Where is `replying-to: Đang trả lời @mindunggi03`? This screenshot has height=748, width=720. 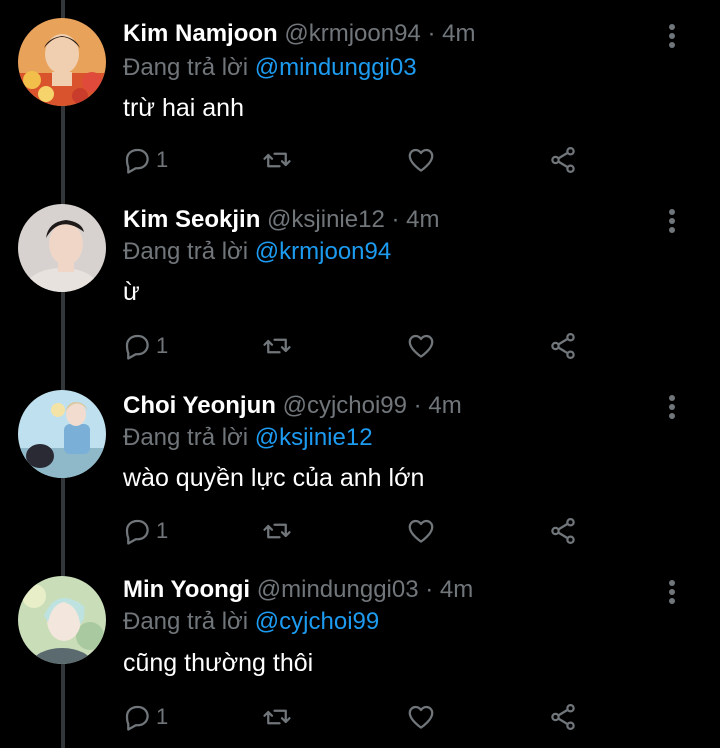 replying-to: Đang trả lời @mindunggi03 is located at coordinates (270, 68).